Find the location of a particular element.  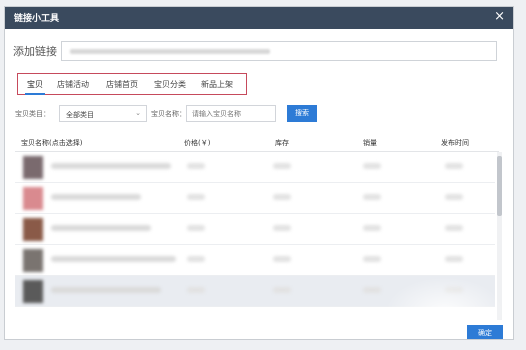

dialog-titlebar: 链接小工具 × is located at coordinates (259, 18).